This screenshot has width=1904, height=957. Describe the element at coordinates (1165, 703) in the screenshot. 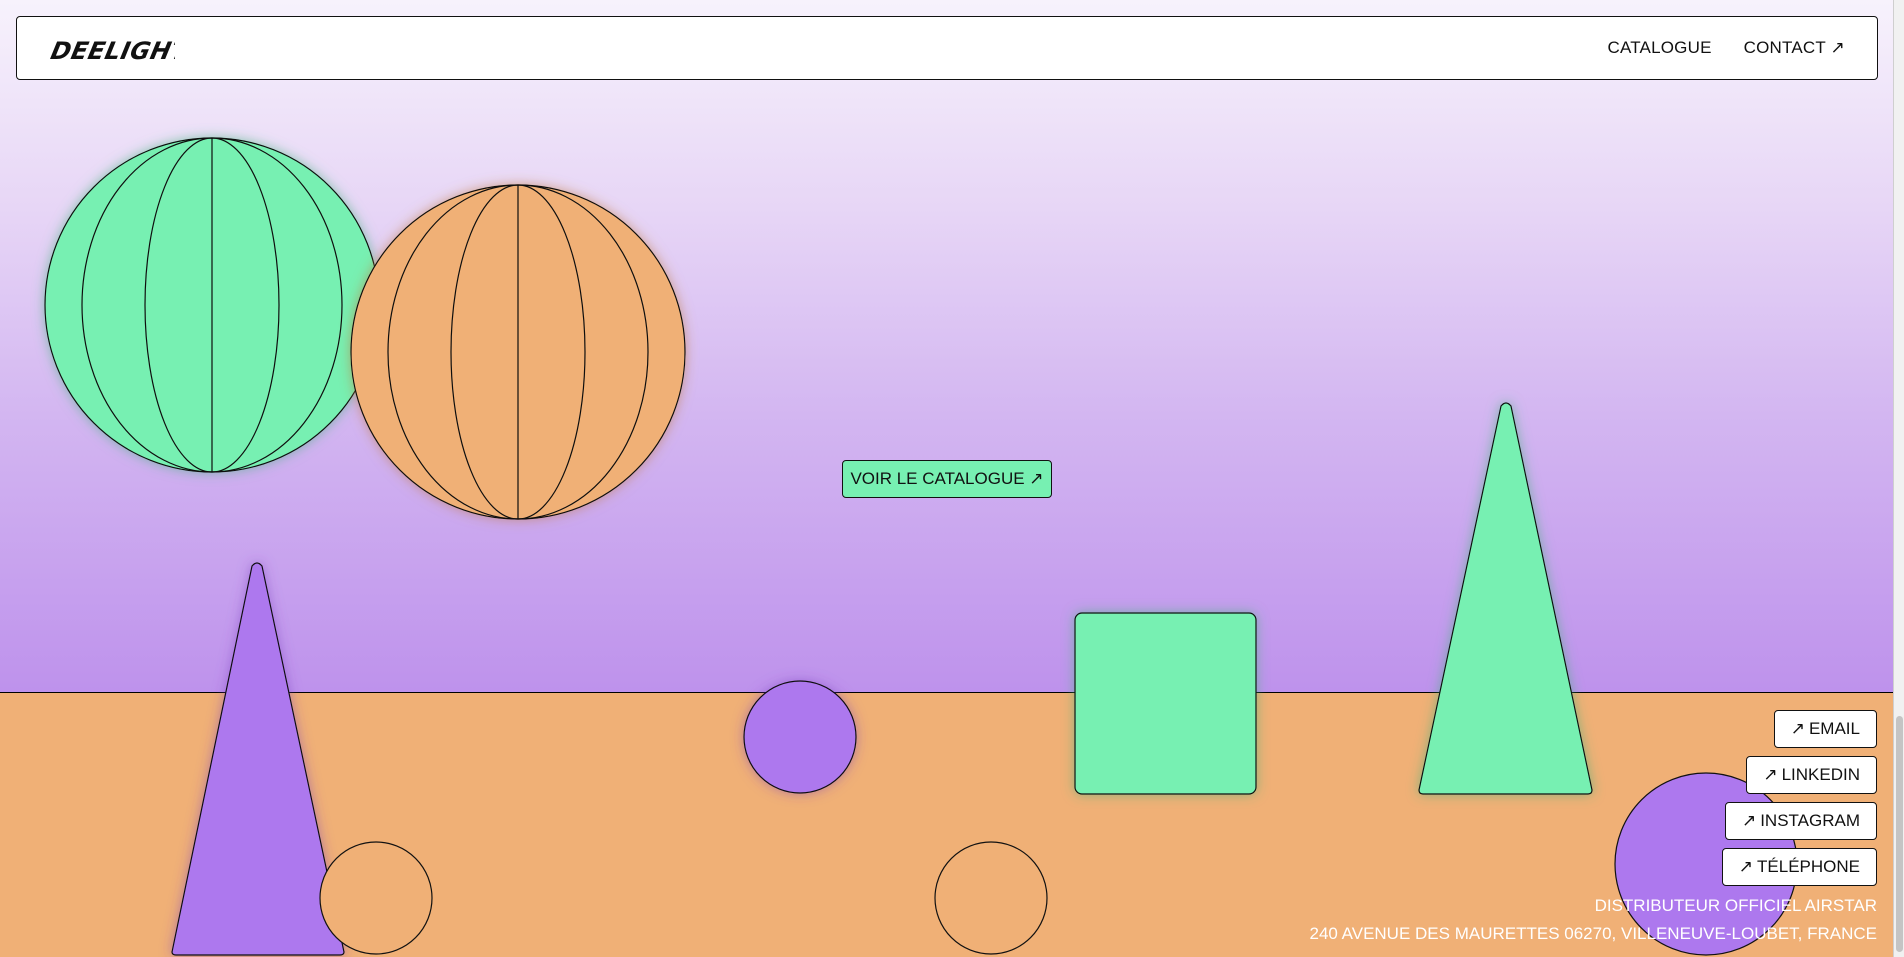

I see `green-cube-shape` at that location.